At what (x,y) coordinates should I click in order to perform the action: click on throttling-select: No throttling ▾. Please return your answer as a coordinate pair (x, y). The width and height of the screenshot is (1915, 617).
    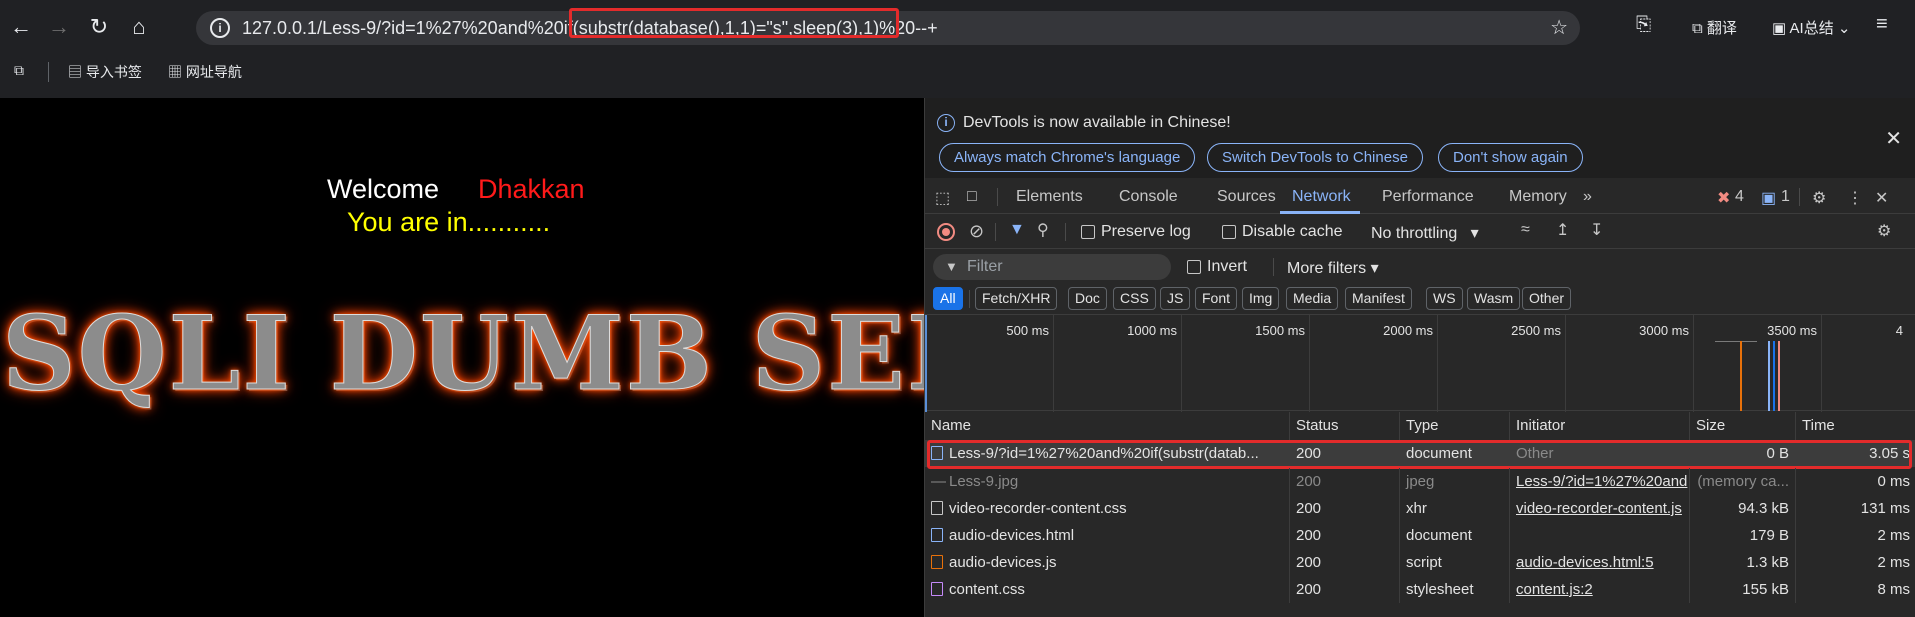
    Looking at the image, I should click on (1425, 233).